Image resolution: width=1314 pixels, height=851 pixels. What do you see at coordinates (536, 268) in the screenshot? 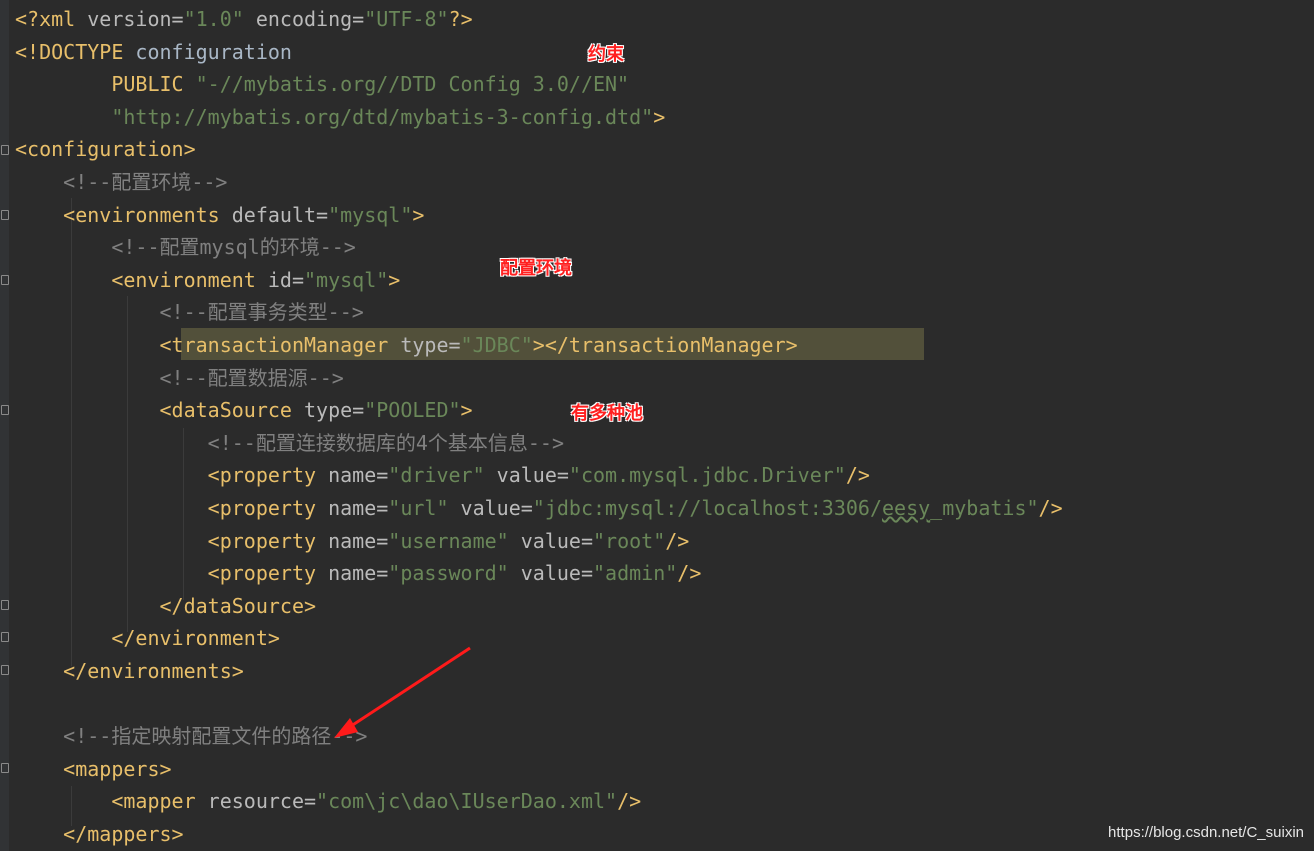
I see `annotation-config-env: 配置环境` at bounding box center [536, 268].